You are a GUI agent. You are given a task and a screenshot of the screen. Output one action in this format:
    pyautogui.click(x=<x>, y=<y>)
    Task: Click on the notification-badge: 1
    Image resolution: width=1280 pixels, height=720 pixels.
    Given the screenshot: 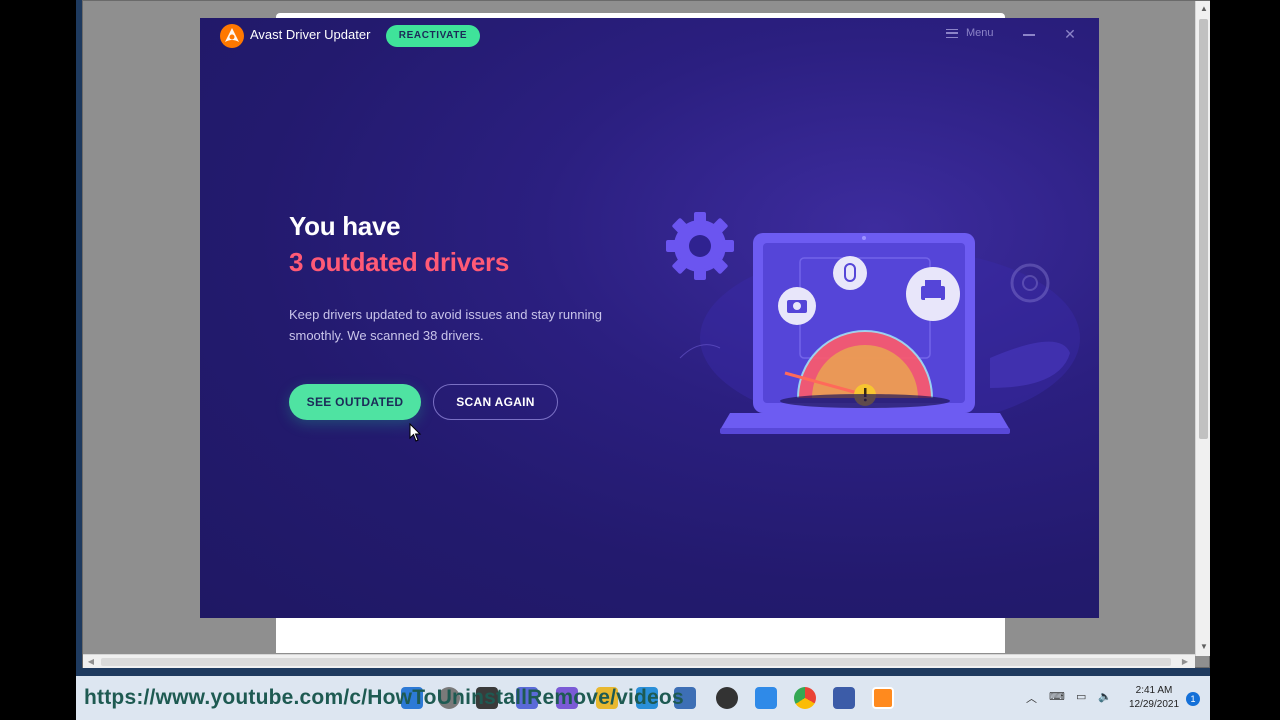 What is the action you would take?
    pyautogui.click(x=1193, y=699)
    